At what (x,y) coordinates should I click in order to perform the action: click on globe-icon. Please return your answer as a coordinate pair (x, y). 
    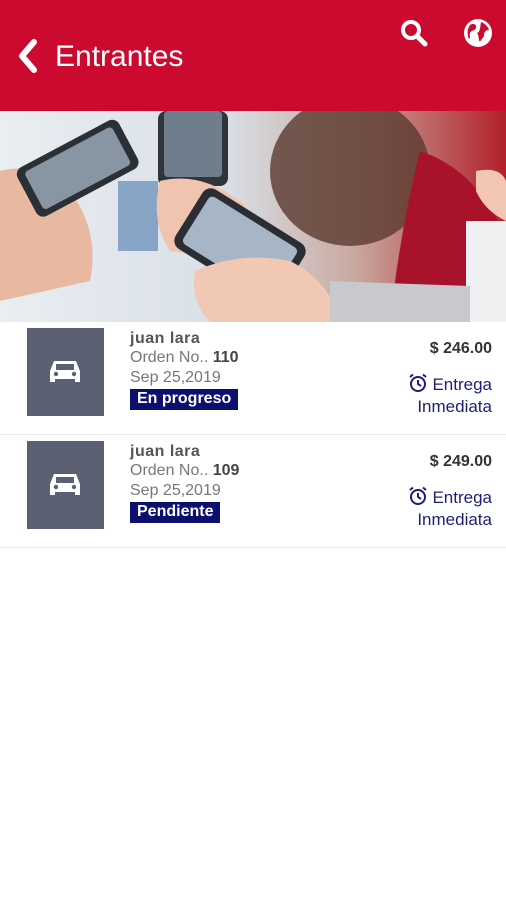
    Looking at the image, I should click on (478, 33).